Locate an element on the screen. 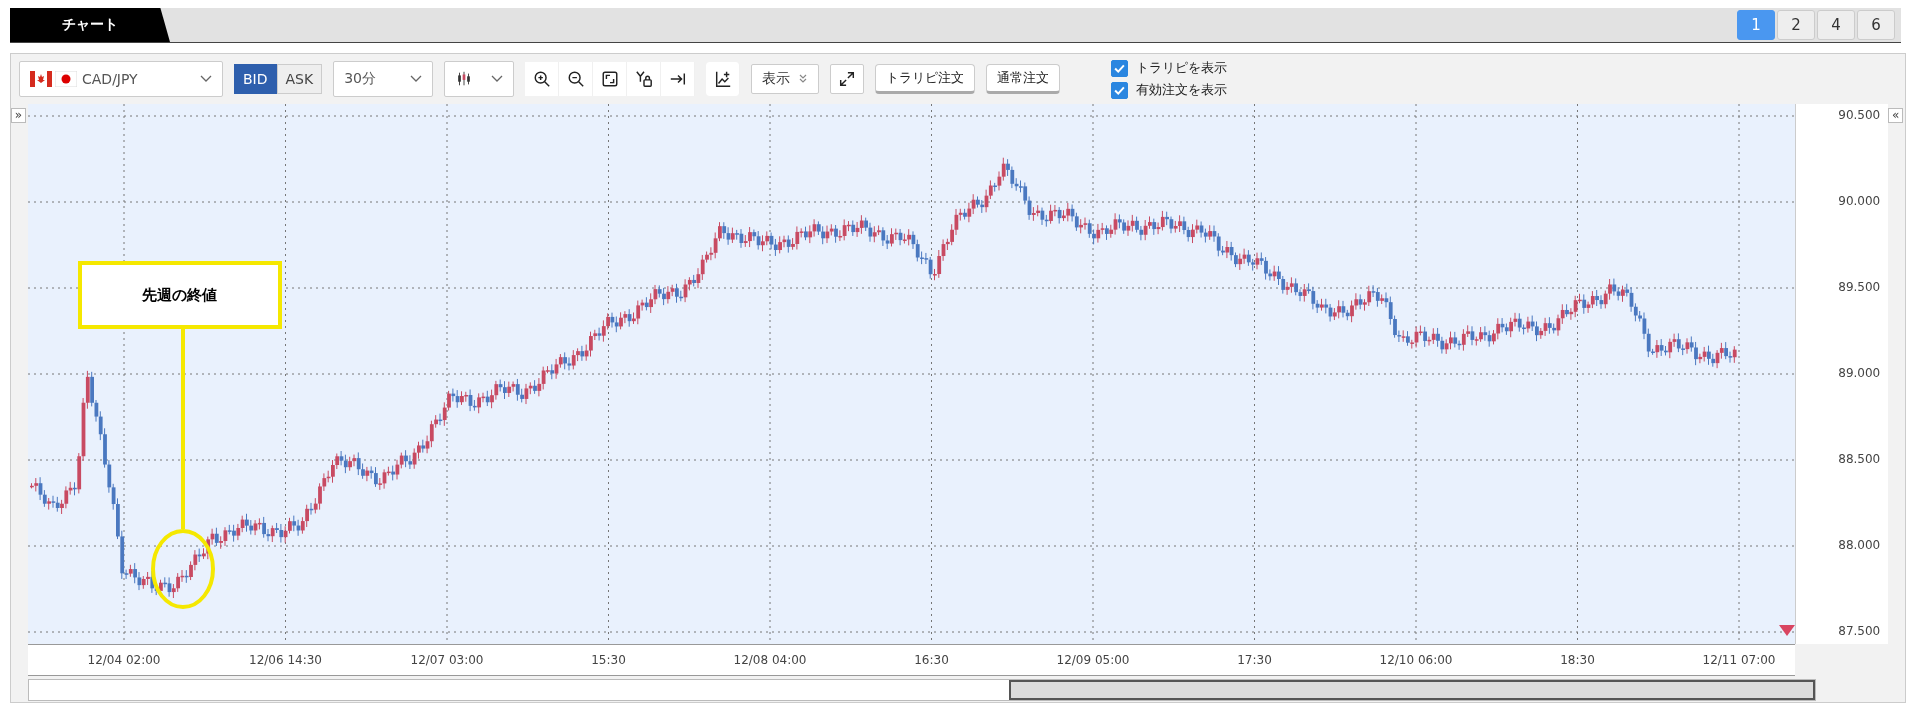  x-axis-label: 12/06 14:30 is located at coordinates (285, 660).